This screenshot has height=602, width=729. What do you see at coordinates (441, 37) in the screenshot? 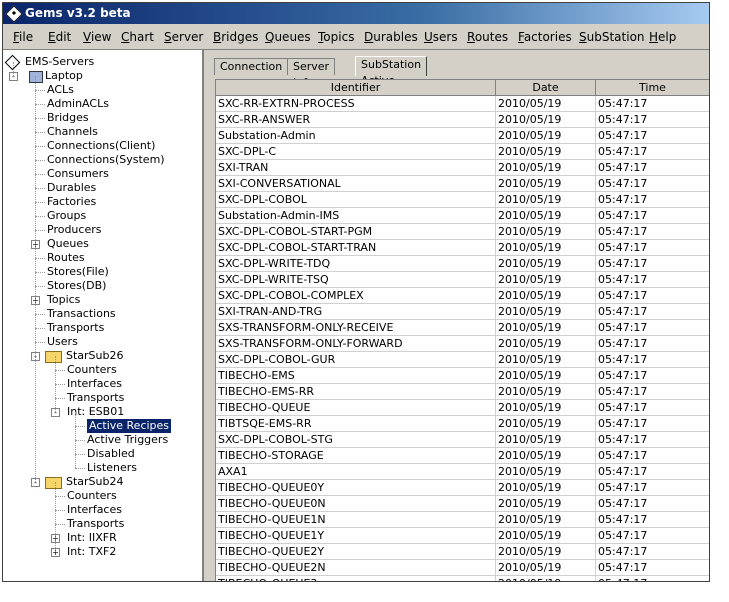
I see `menu-users: Users` at bounding box center [441, 37].